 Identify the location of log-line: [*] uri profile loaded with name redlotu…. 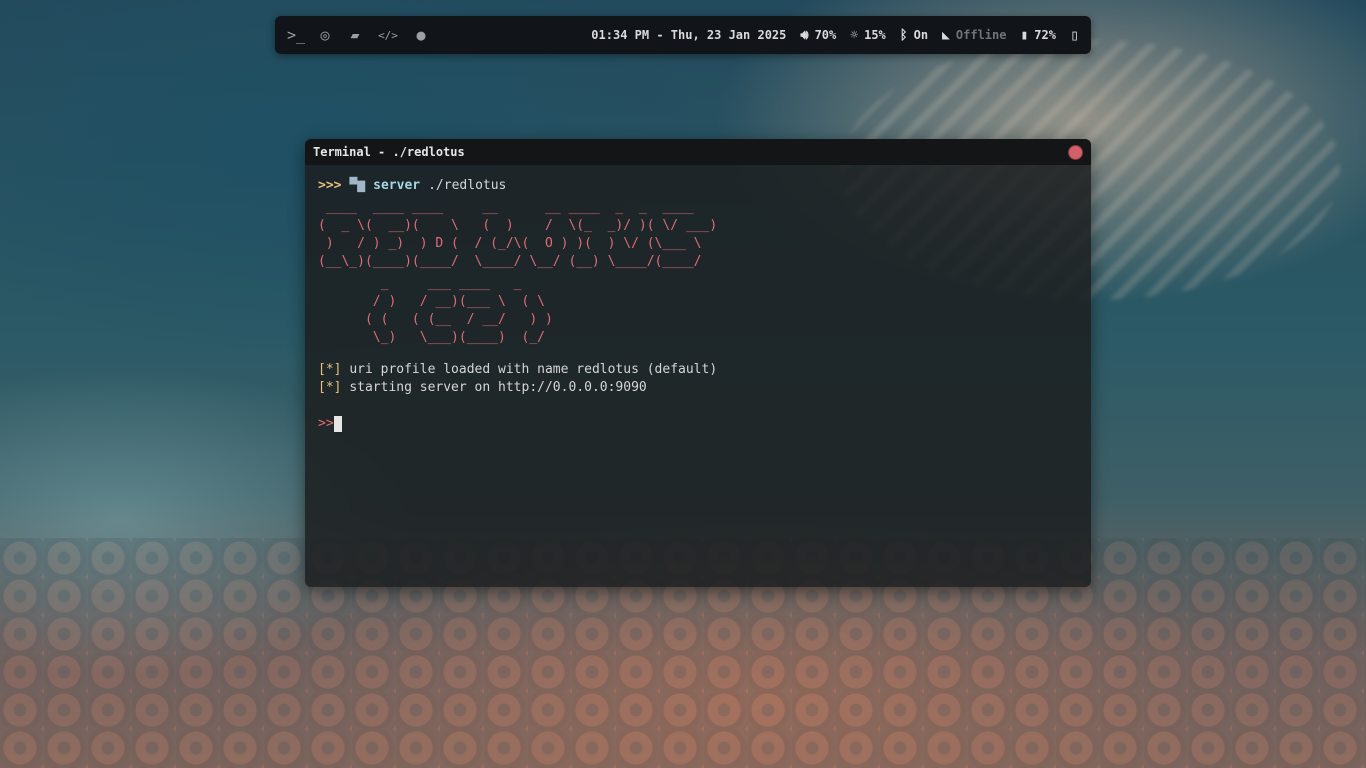
(698, 370).